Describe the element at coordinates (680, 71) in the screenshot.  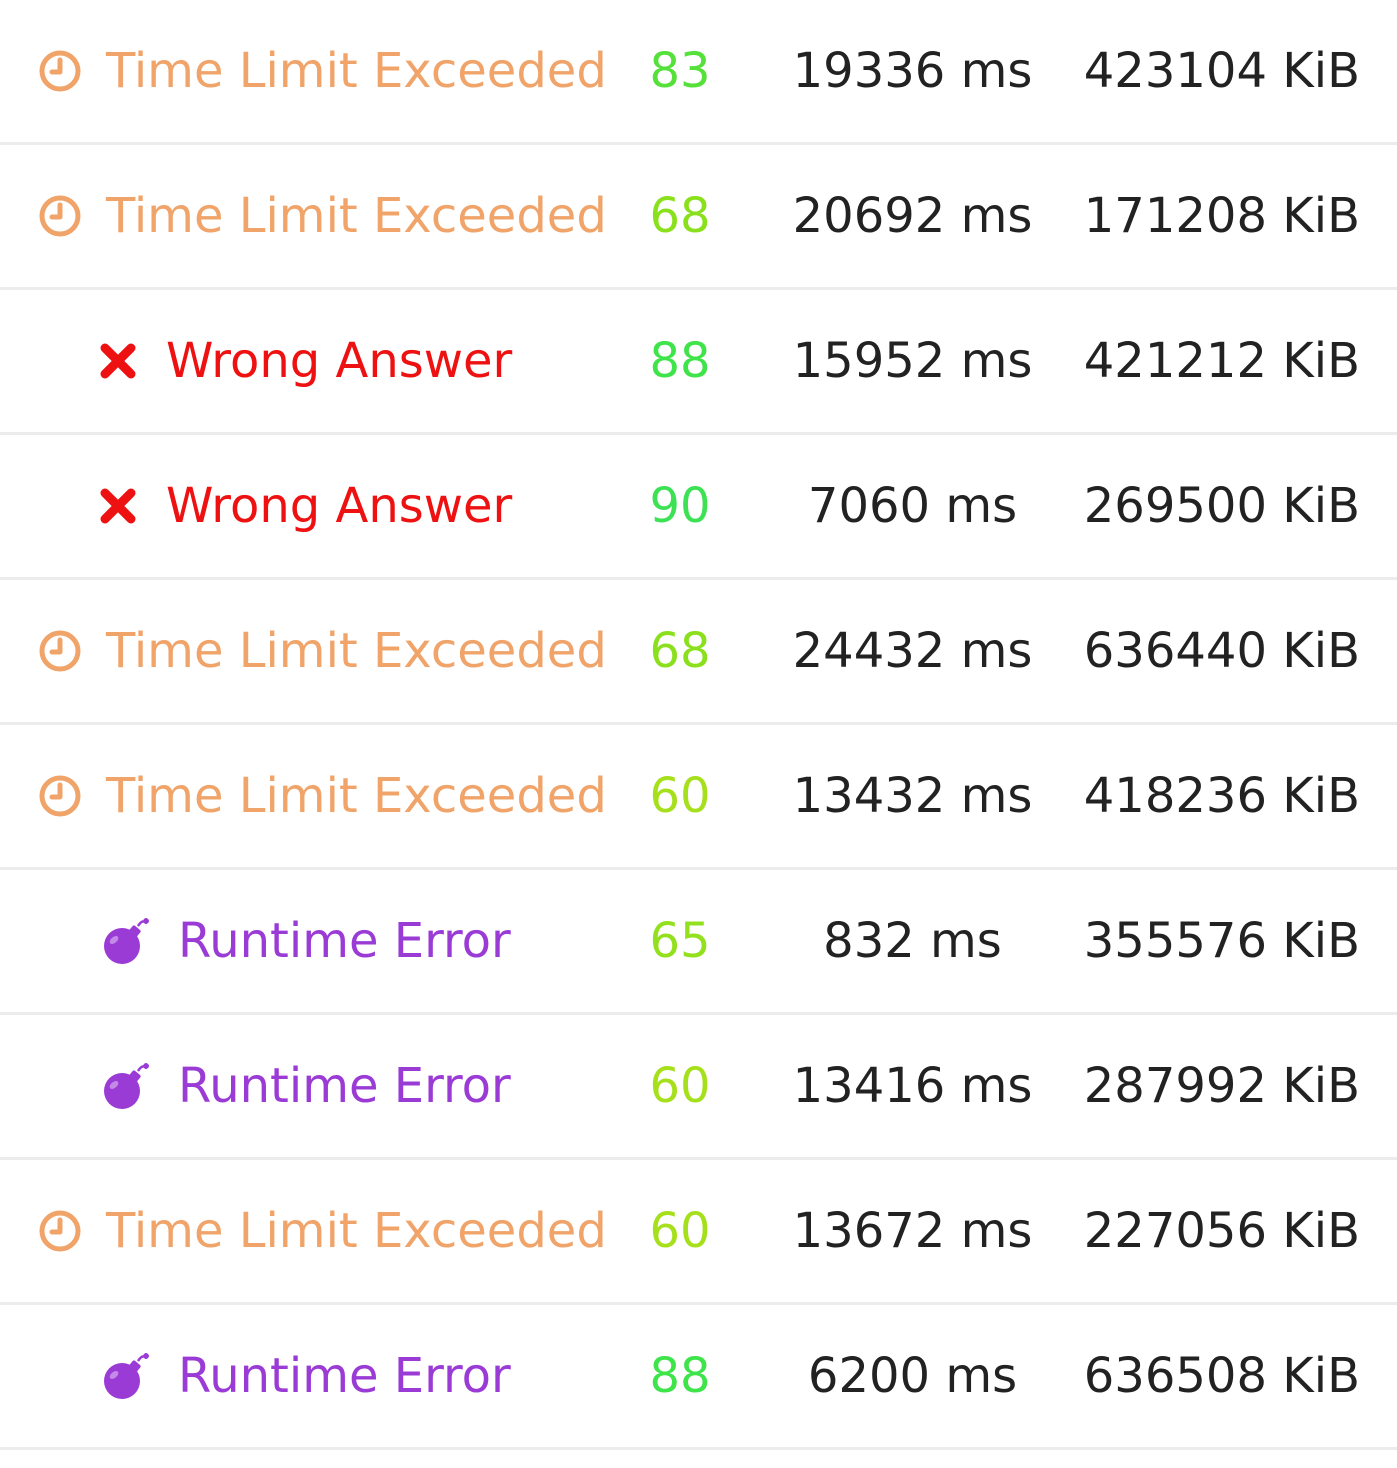
I see `score-cell: 83` at that location.